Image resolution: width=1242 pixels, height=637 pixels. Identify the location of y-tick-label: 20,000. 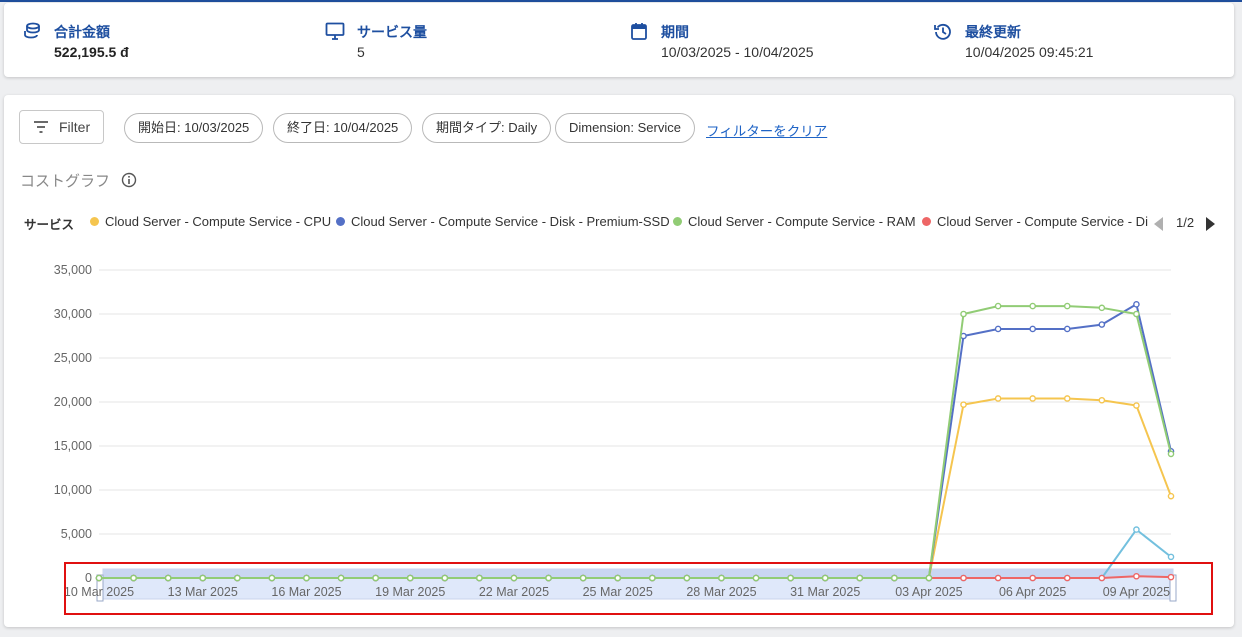
(73, 402).